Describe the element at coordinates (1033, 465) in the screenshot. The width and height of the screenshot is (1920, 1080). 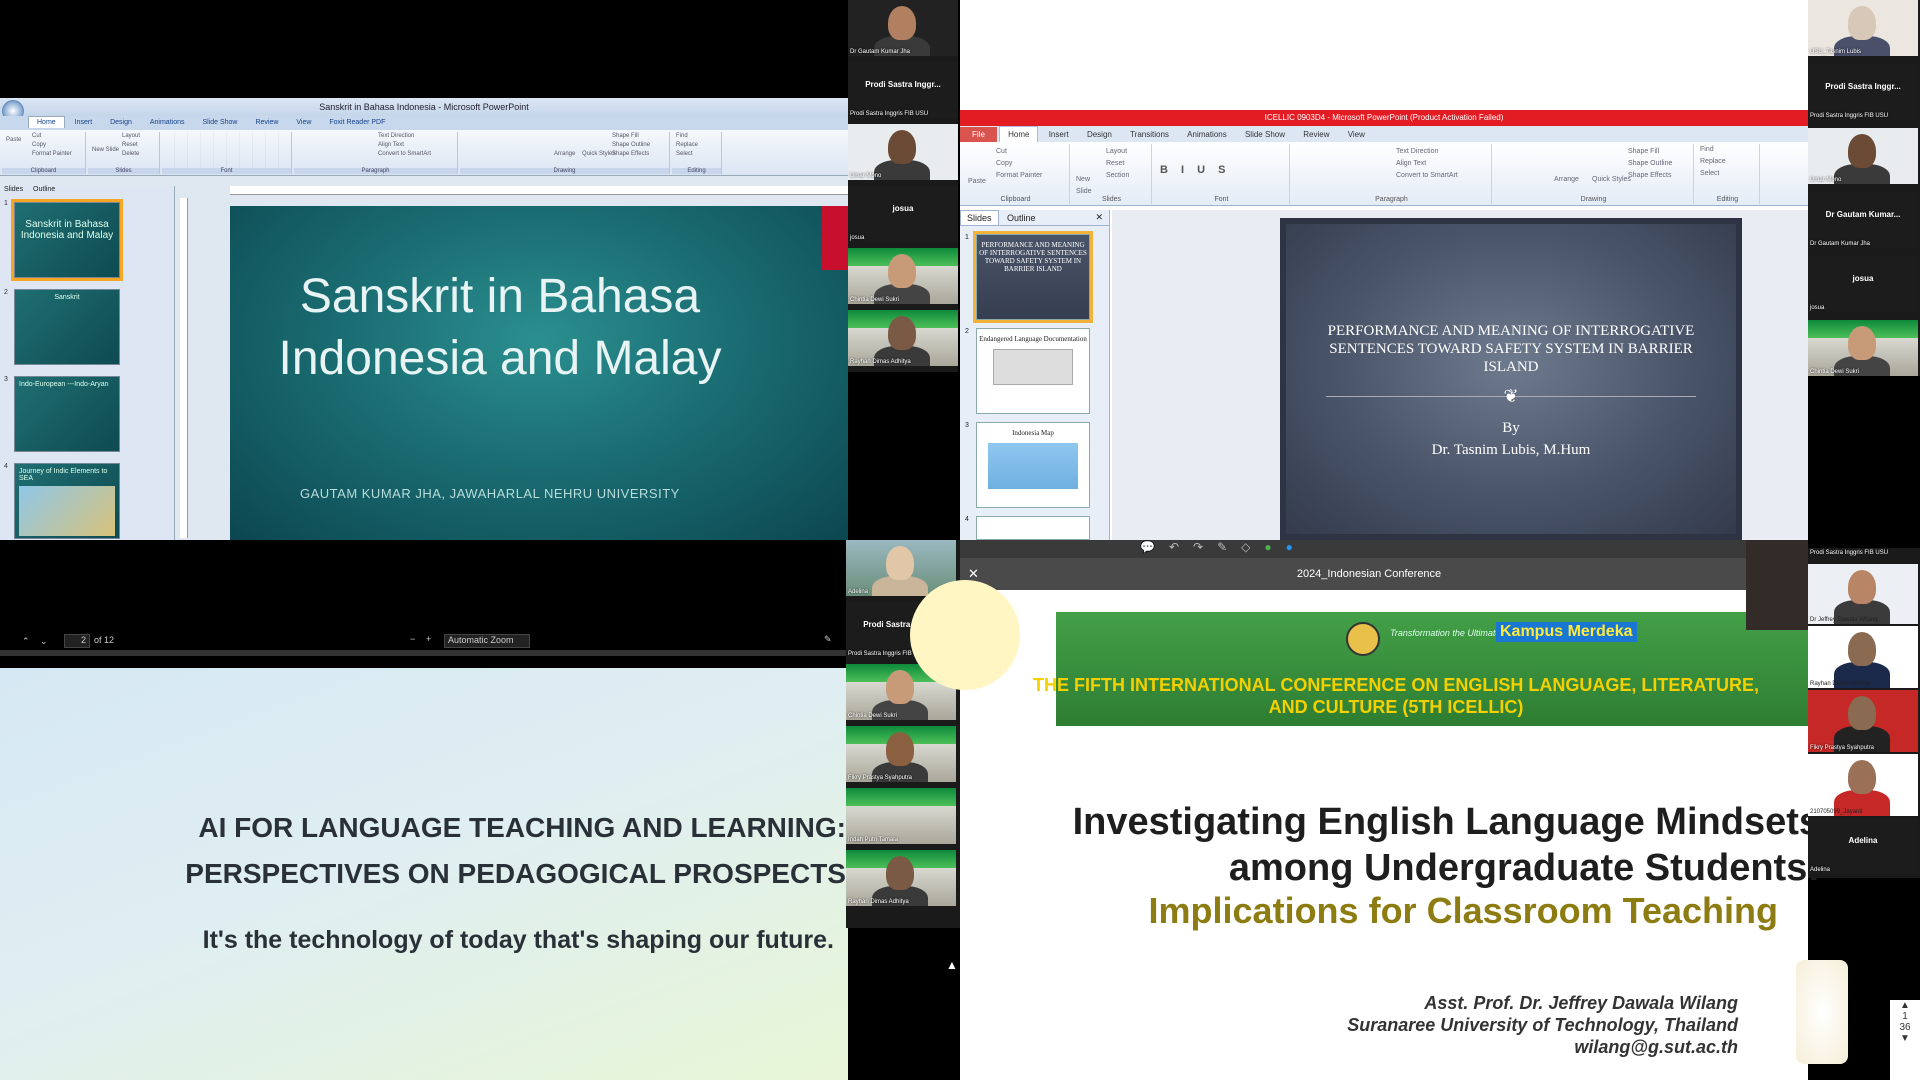
I see `slide-thumbnail: Indonesia Map` at that location.